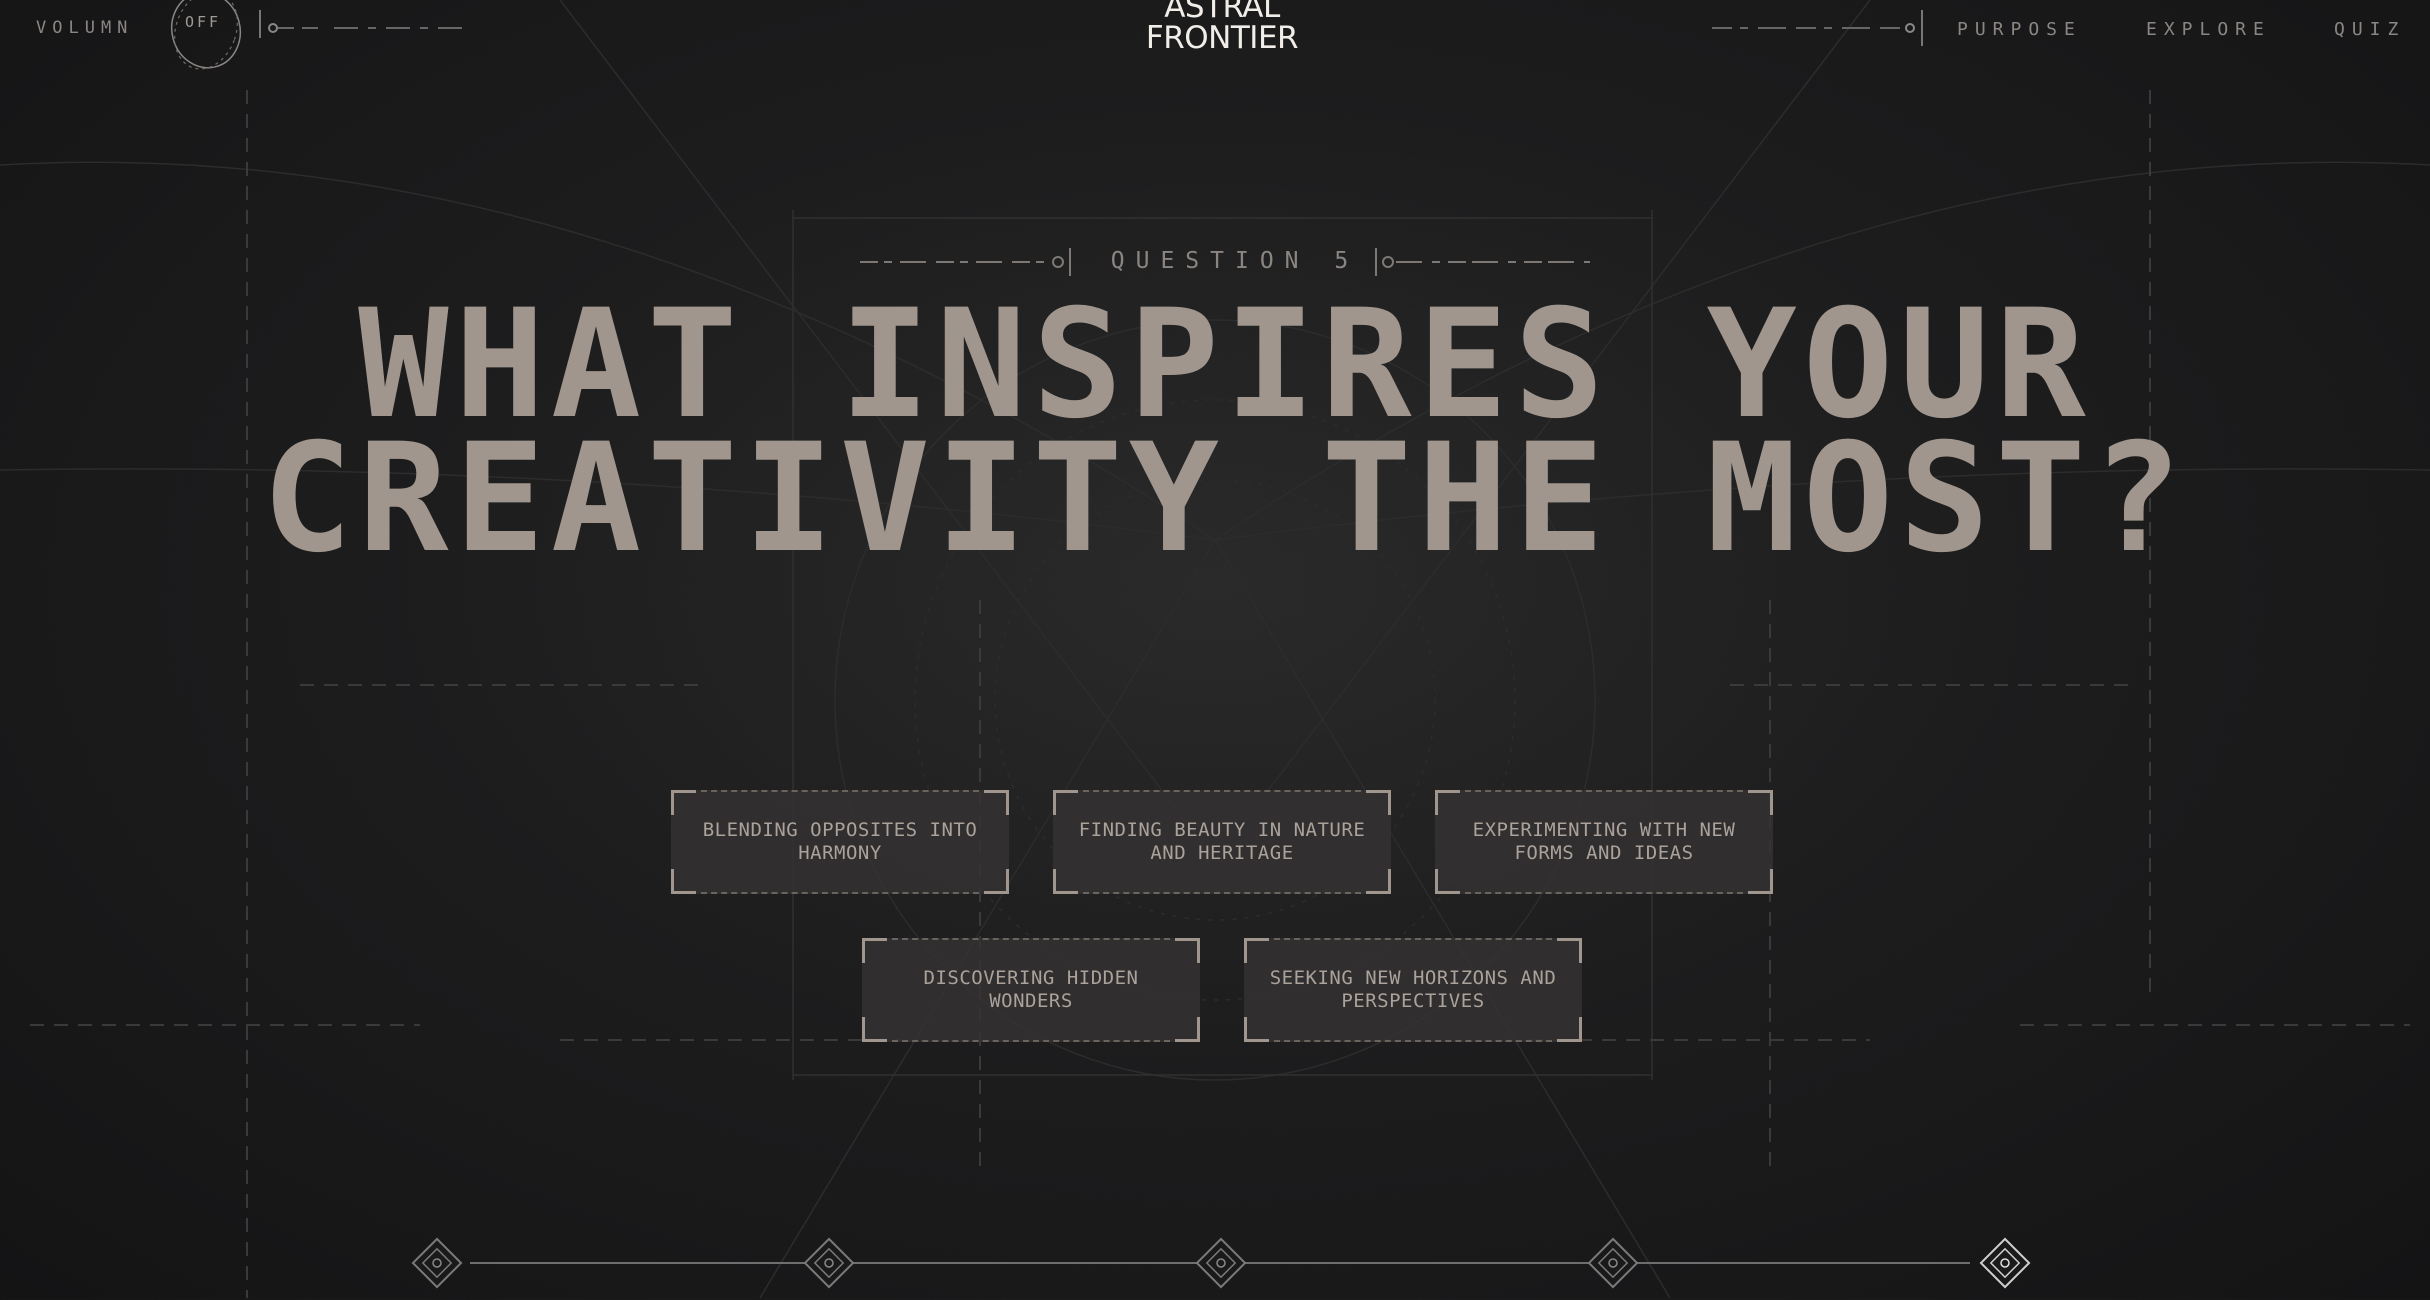  Describe the element at coordinates (2005, 1263) in the screenshot. I see `progress-step-5-icon` at that location.